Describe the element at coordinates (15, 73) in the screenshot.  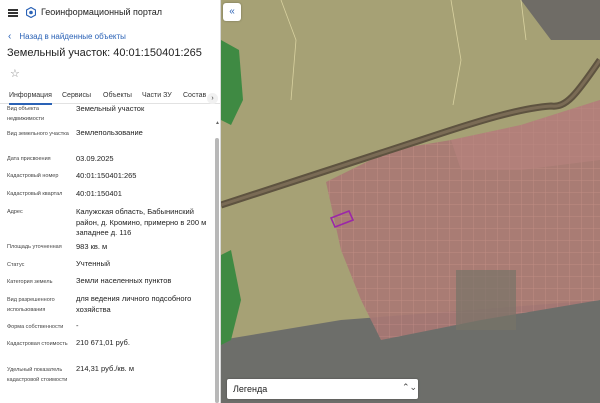
I see `star-icon: ☆` at that location.